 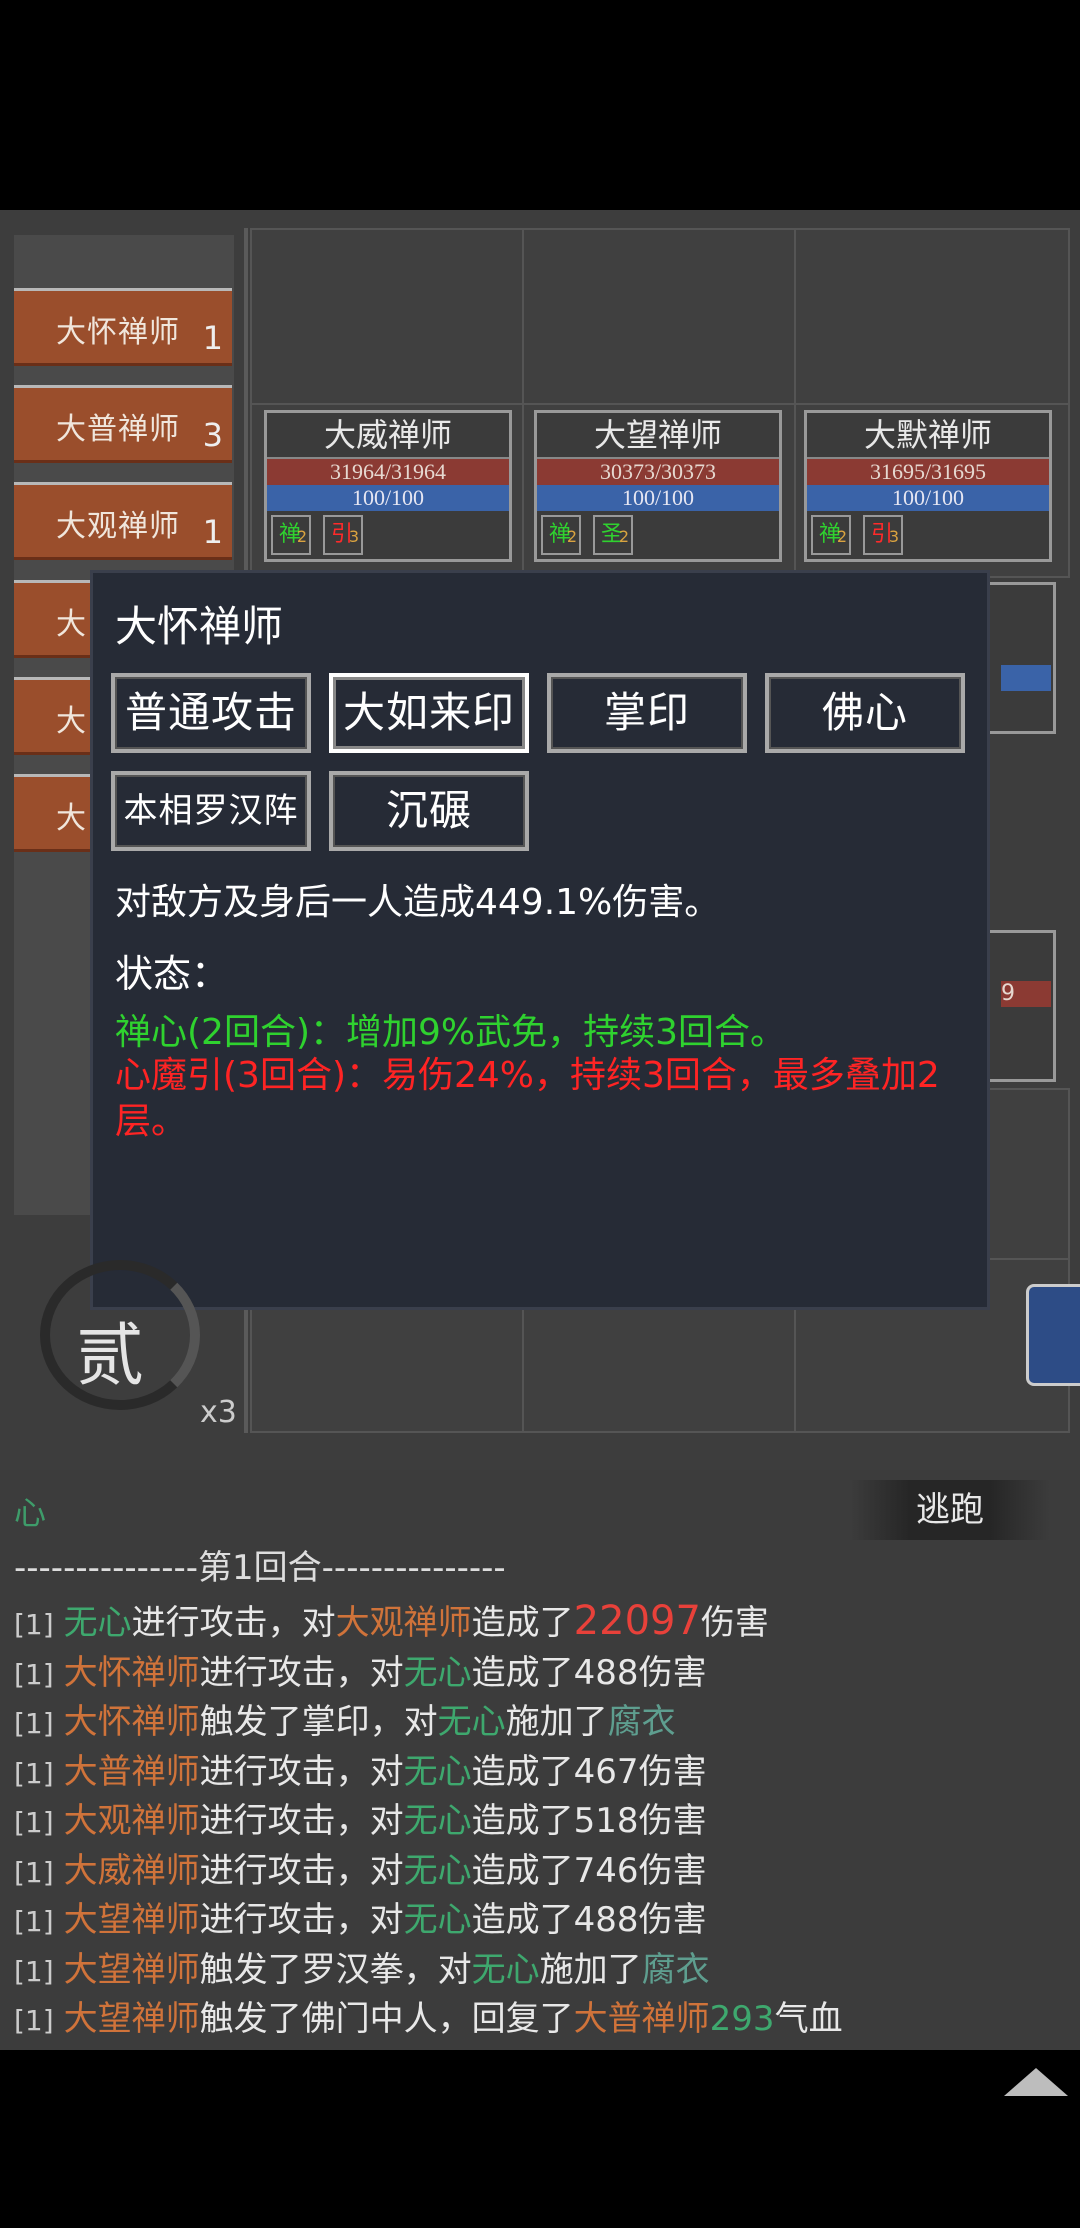 What do you see at coordinates (637, 1621) in the screenshot?
I see `log-segment: 22097` at bounding box center [637, 1621].